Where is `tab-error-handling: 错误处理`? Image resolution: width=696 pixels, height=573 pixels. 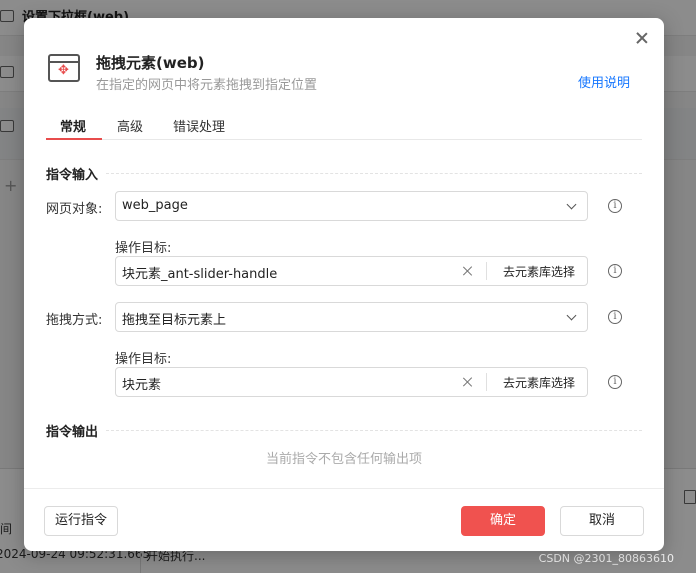 tab-error-handling: 错误处理 is located at coordinates (199, 125).